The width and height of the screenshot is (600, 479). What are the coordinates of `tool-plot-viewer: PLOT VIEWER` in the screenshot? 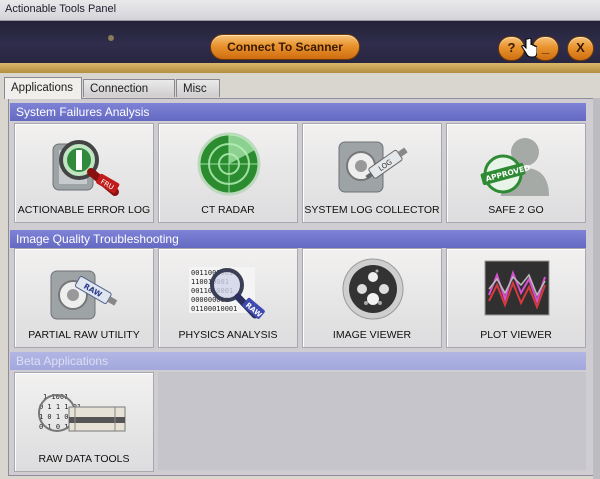 It's located at (516, 298).